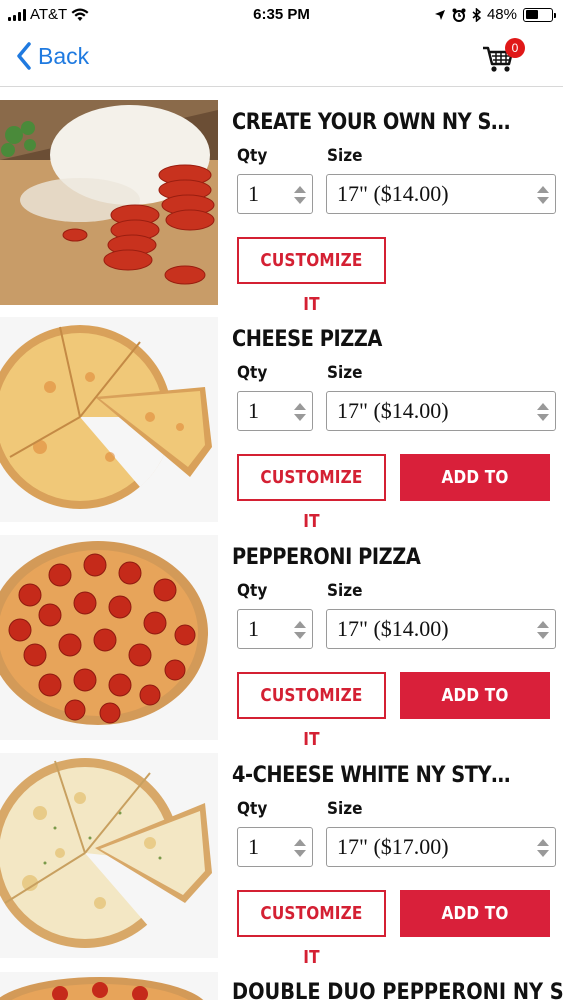  Describe the element at coordinates (375, 775) in the screenshot. I see `product-title: 4-CHEESE WHITE NY STYLE PIZZA` at that location.